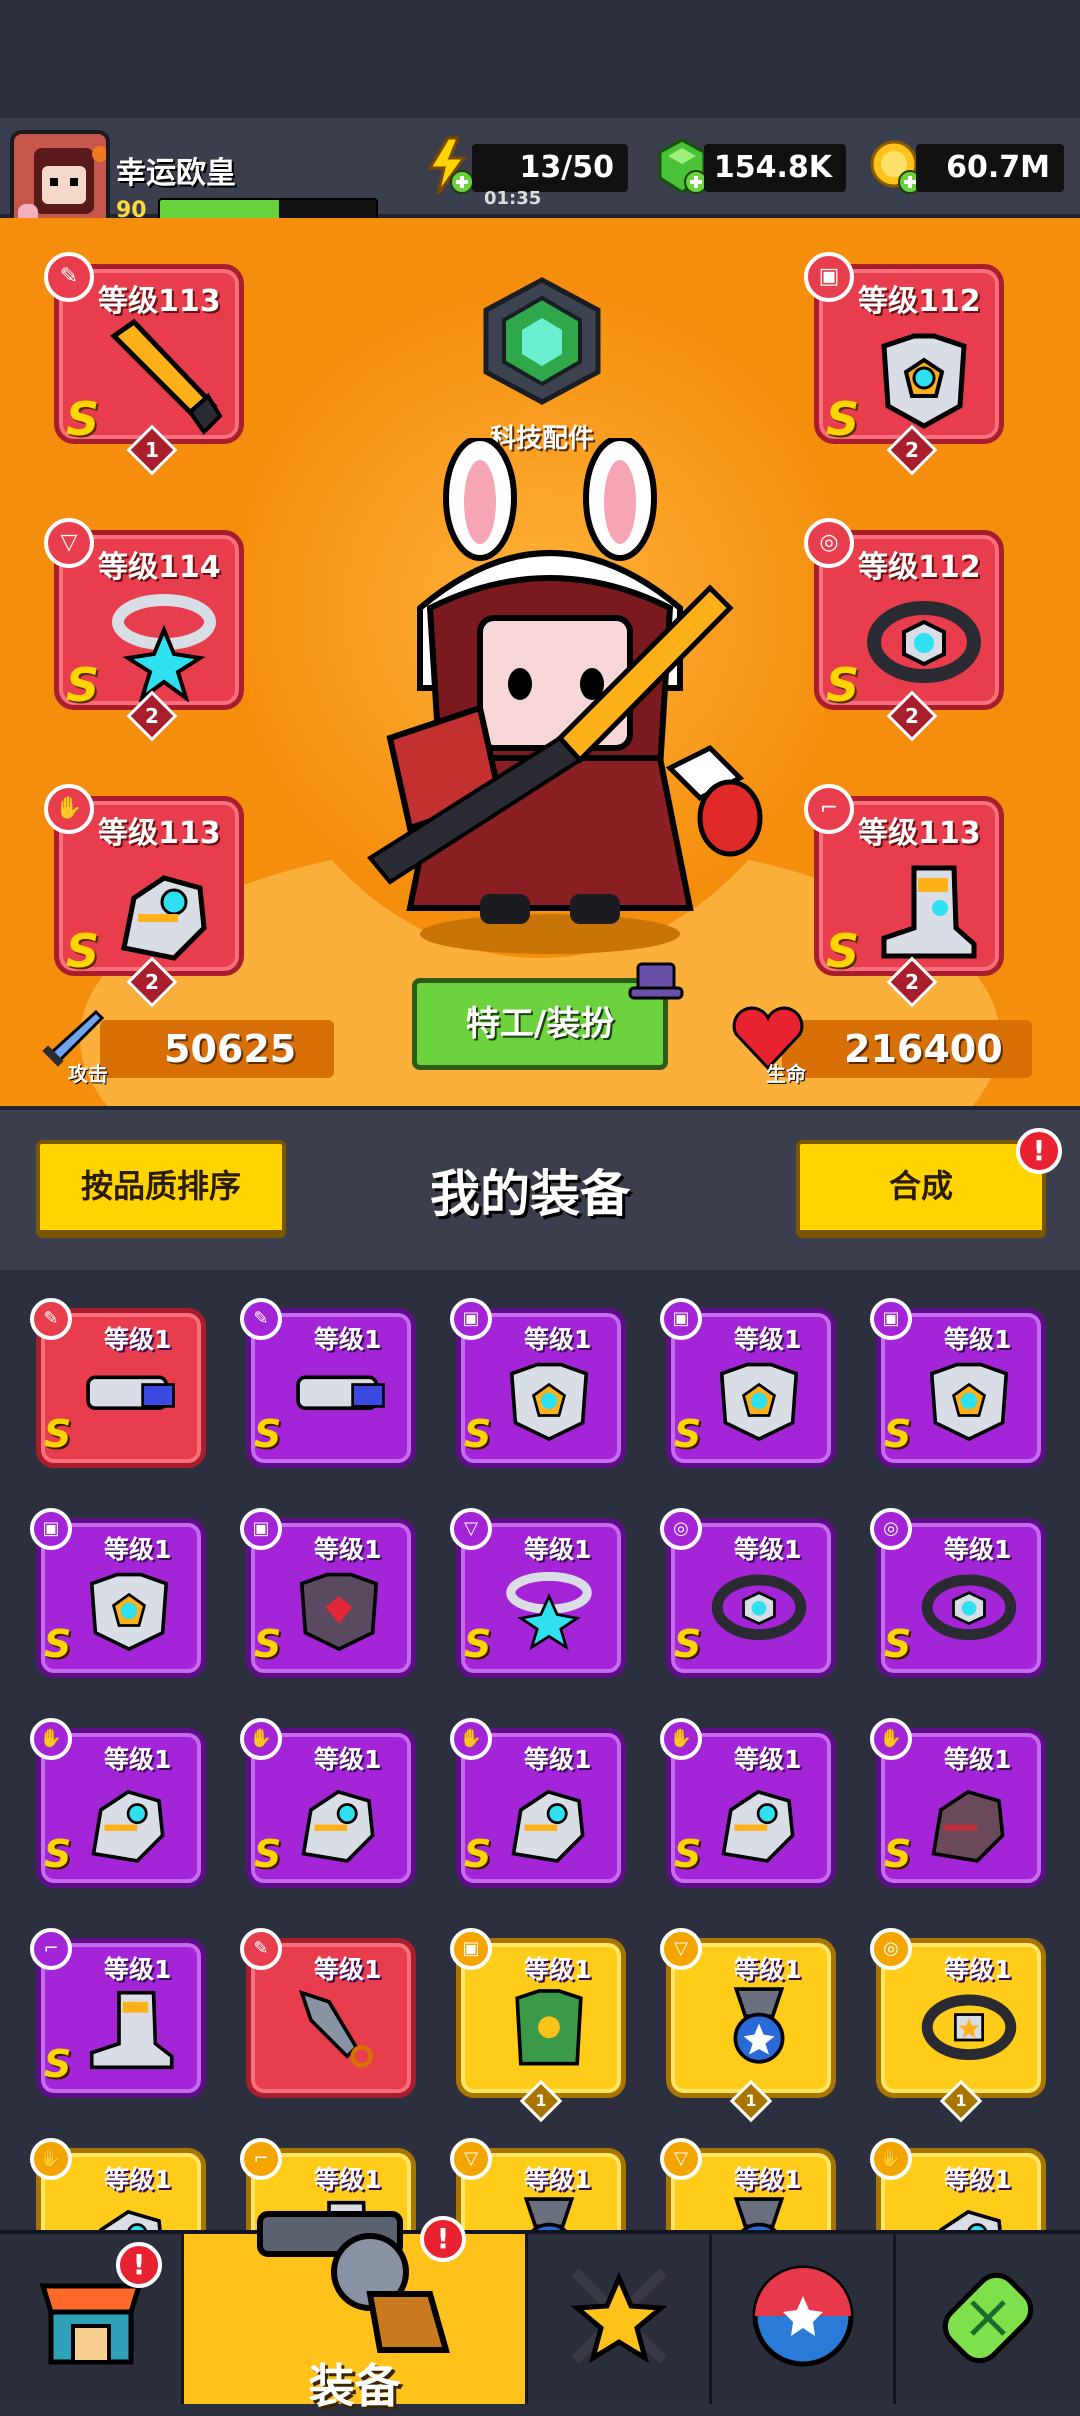  What do you see at coordinates (988, 2319) in the screenshot?
I see `nav-gene` at bounding box center [988, 2319].